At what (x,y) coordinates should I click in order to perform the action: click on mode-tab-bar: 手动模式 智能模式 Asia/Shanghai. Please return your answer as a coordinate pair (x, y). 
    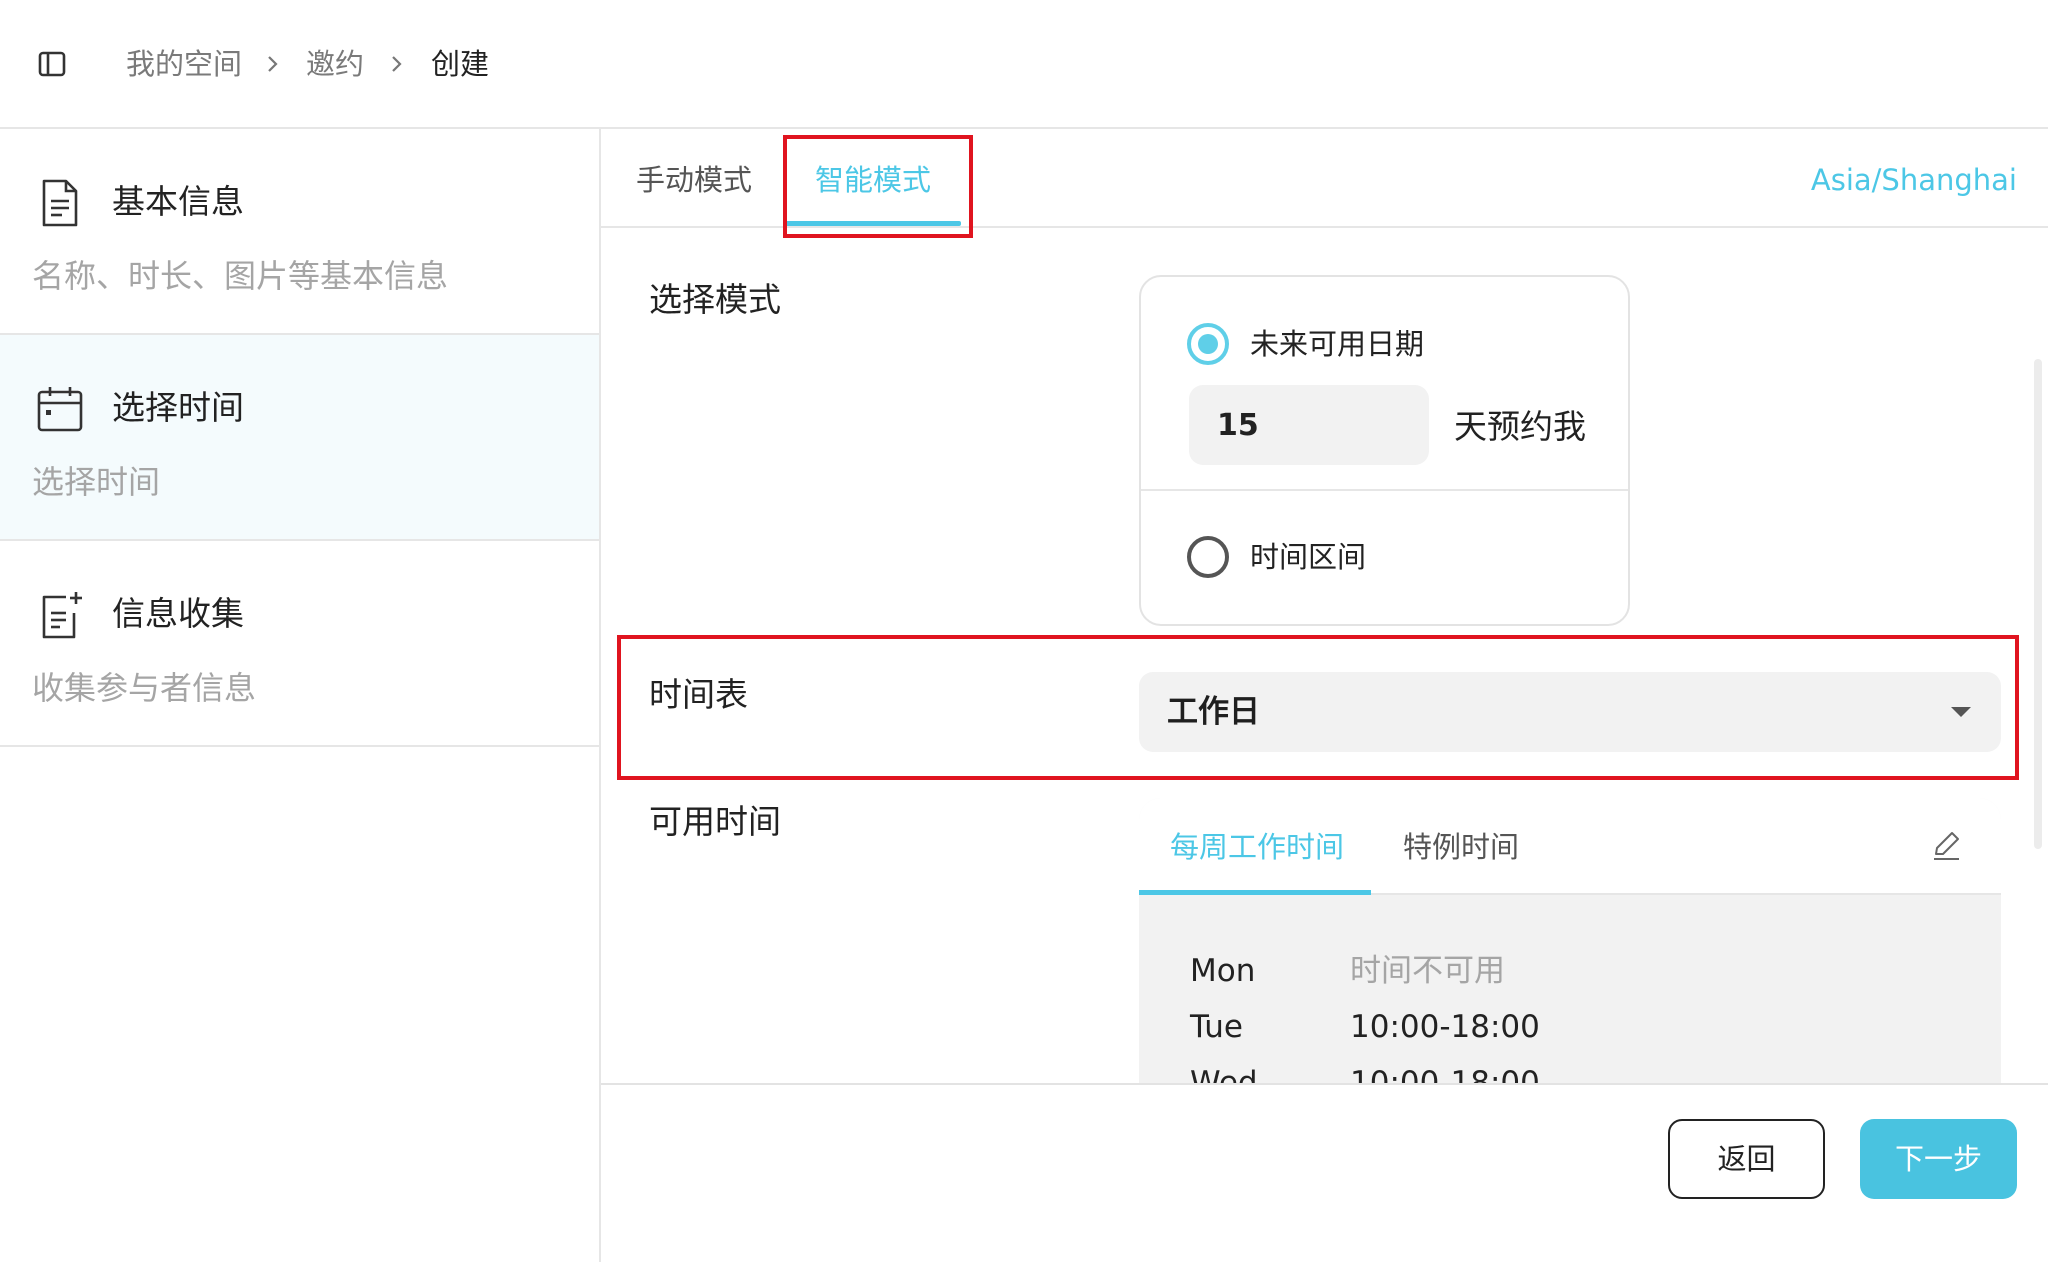
    Looking at the image, I should click on (1324, 178).